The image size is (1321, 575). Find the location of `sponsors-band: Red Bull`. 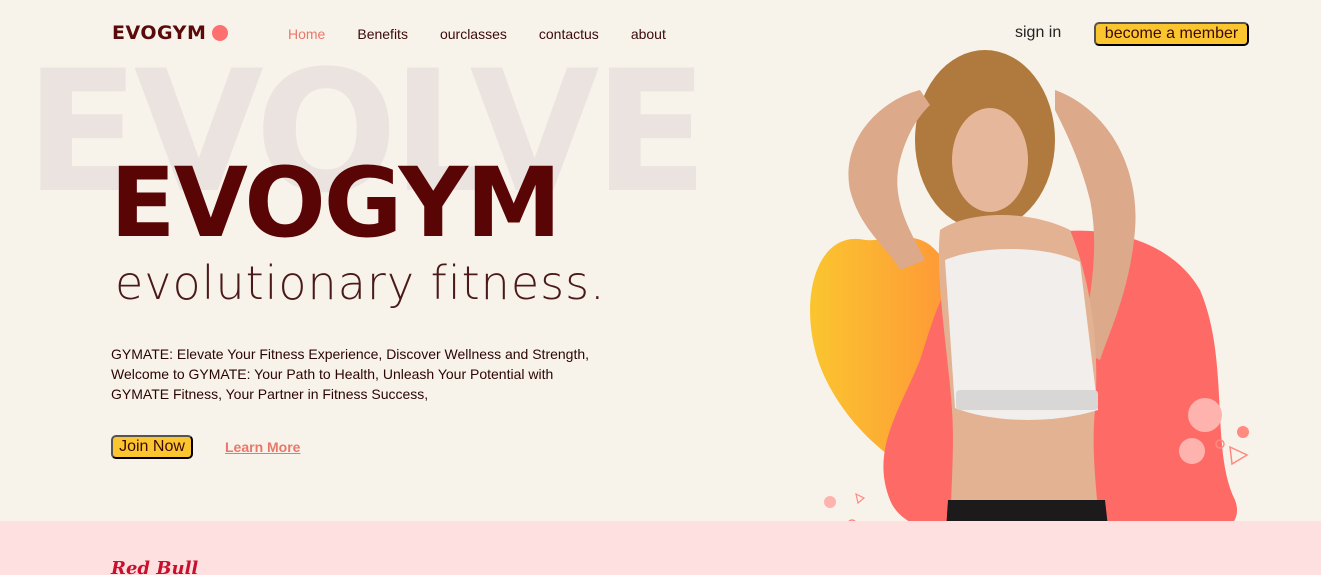

sponsors-band: Red Bull is located at coordinates (660, 548).